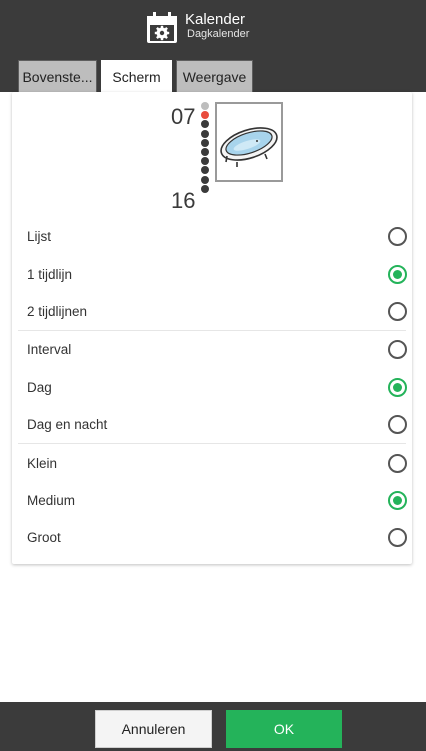  What do you see at coordinates (218, 34) in the screenshot?
I see `app-subtitle: Dagkalender` at bounding box center [218, 34].